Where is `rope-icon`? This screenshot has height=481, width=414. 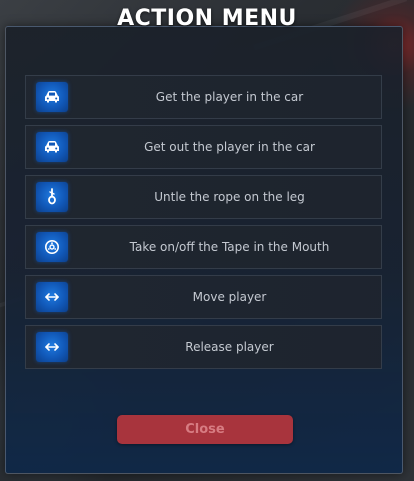
rope-icon is located at coordinates (52, 197).